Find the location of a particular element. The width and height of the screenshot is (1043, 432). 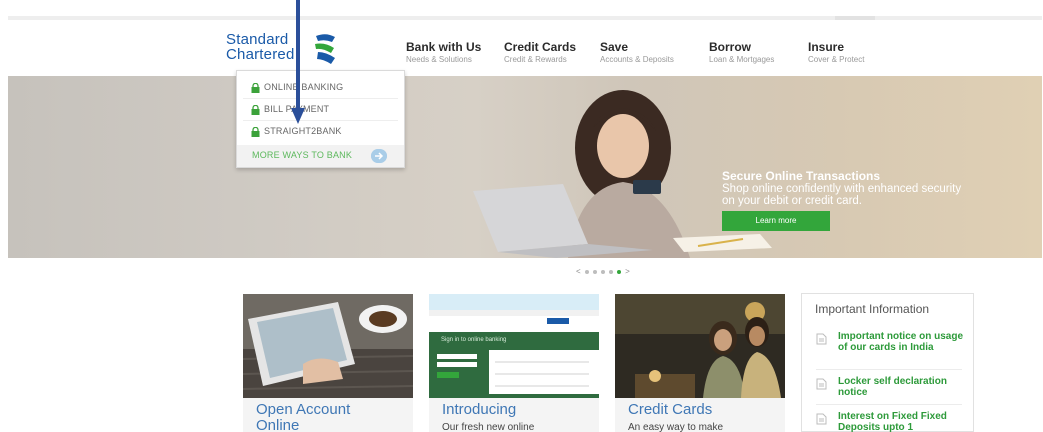

nav-title: Borrow is located at coordinates (730, 47).